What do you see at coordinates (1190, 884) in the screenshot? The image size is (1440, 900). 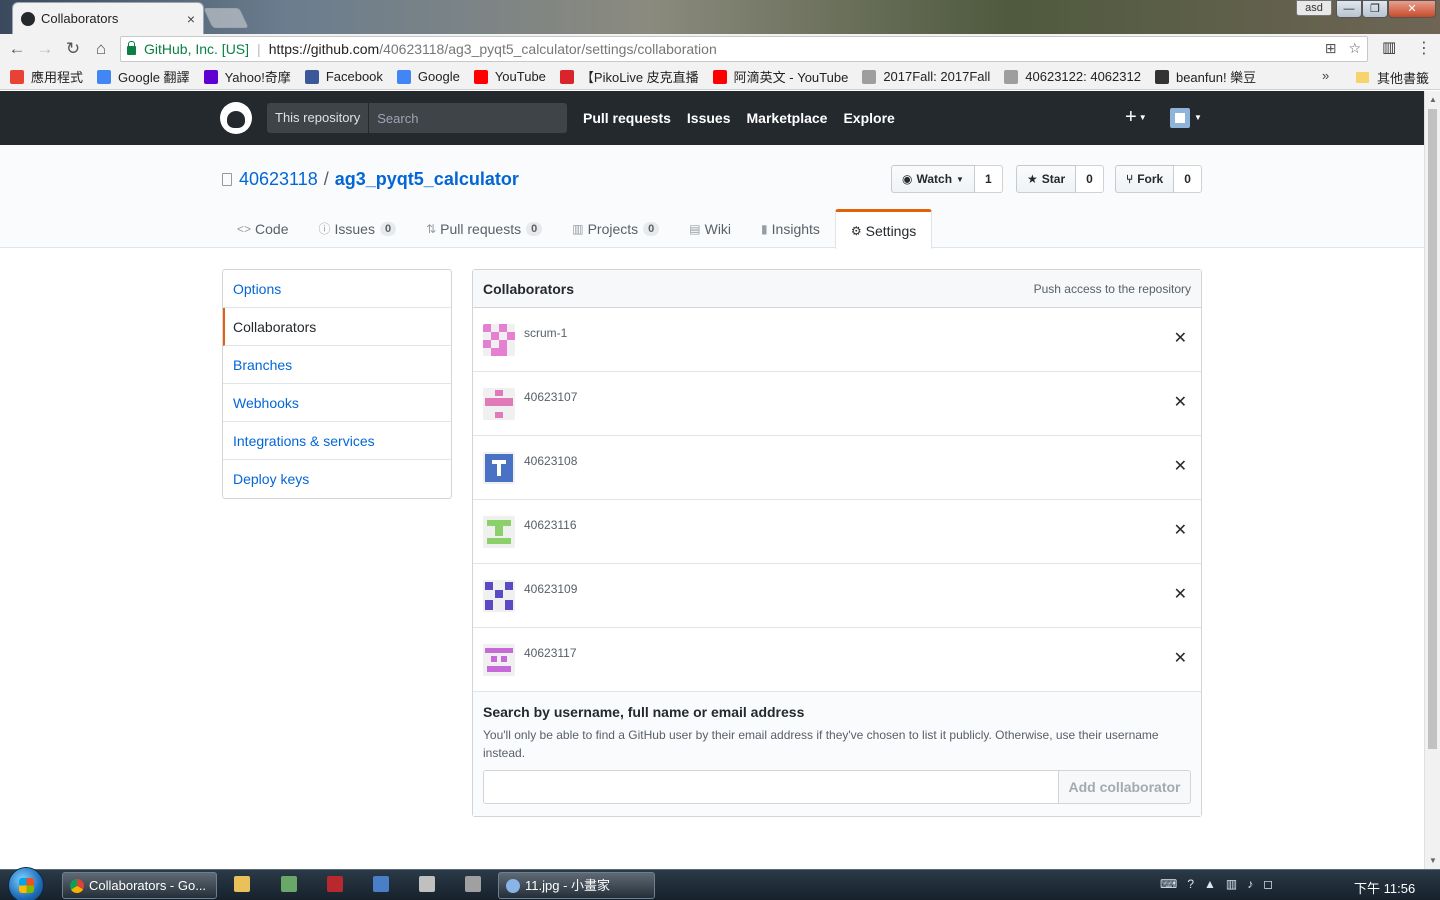 I see `help-icon: ?` at bounding box center [1190, 884].